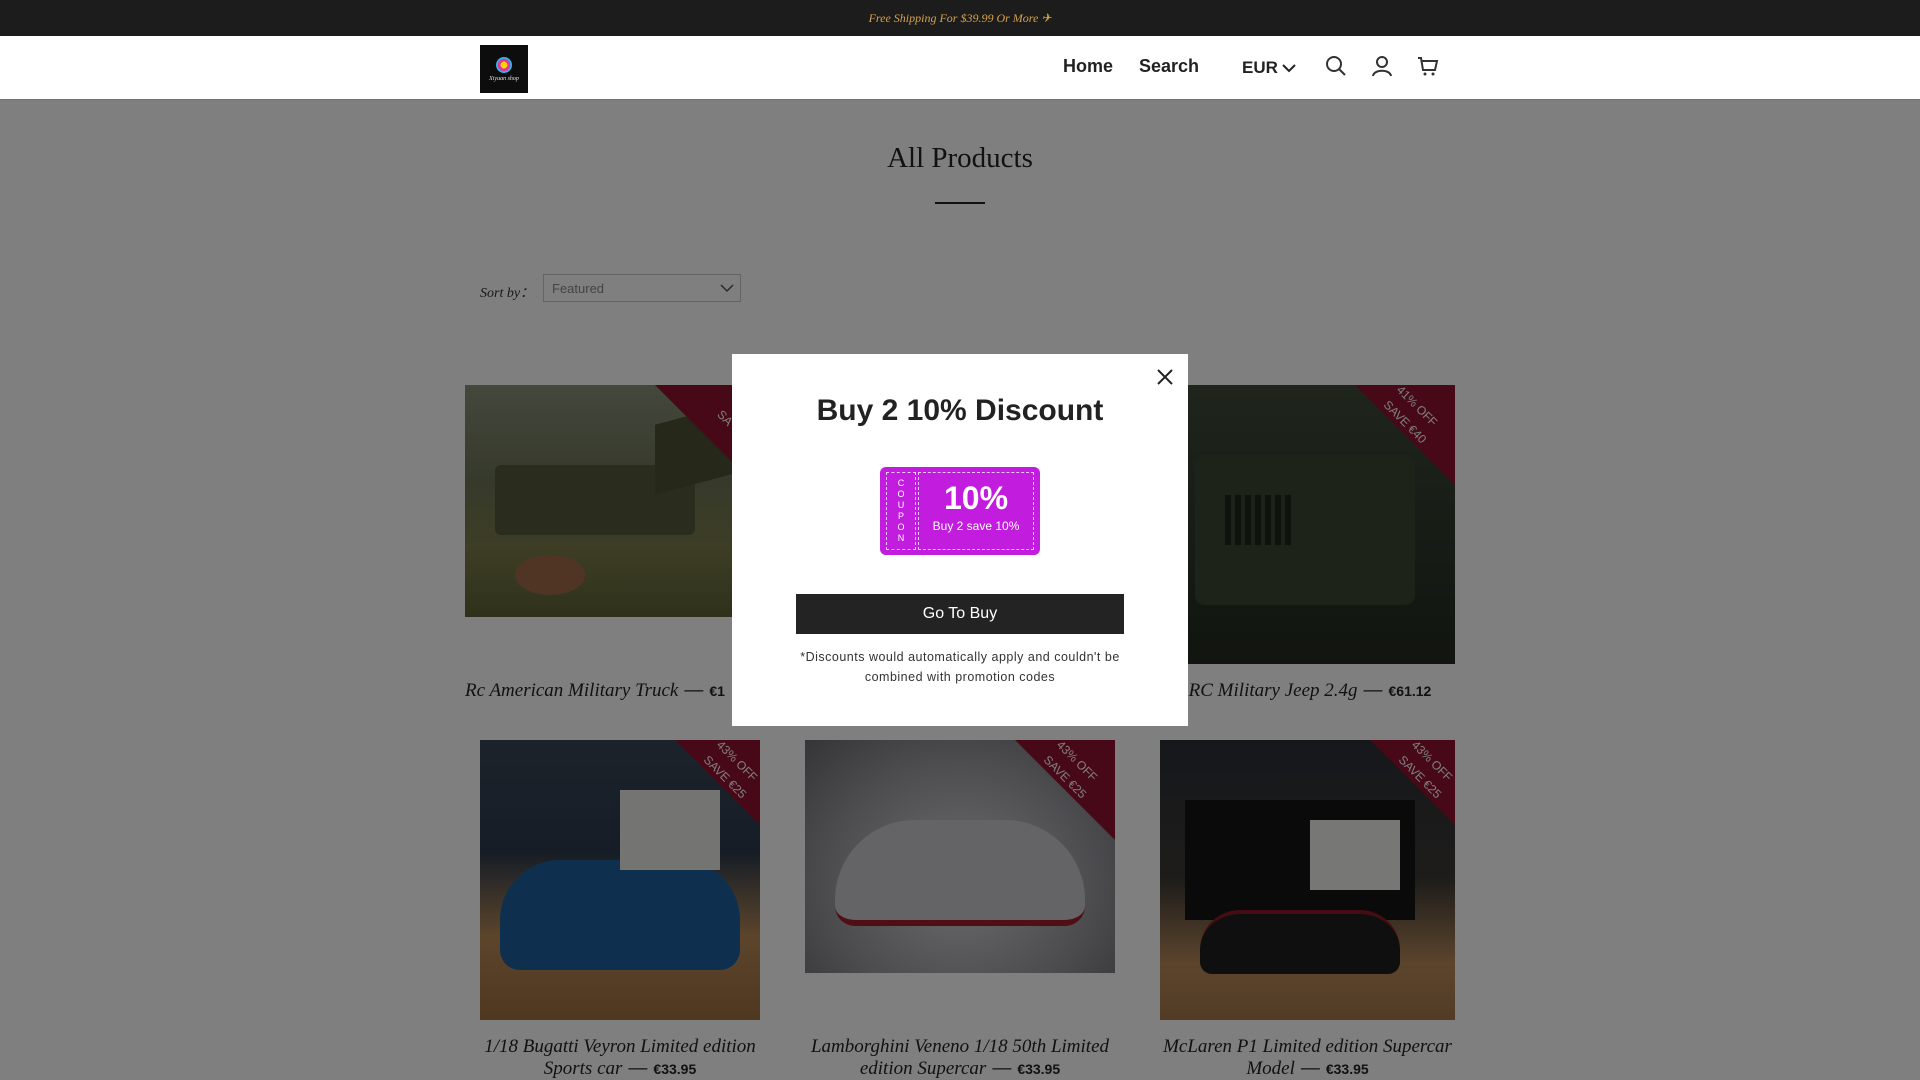 Image resolution: width=1920 pixels, height=1080 pixels. What do you see at coordinates (504, 78) in the screenshot?
I see `logo-text: Xiyuan shop` at bounding box center [504, 78].